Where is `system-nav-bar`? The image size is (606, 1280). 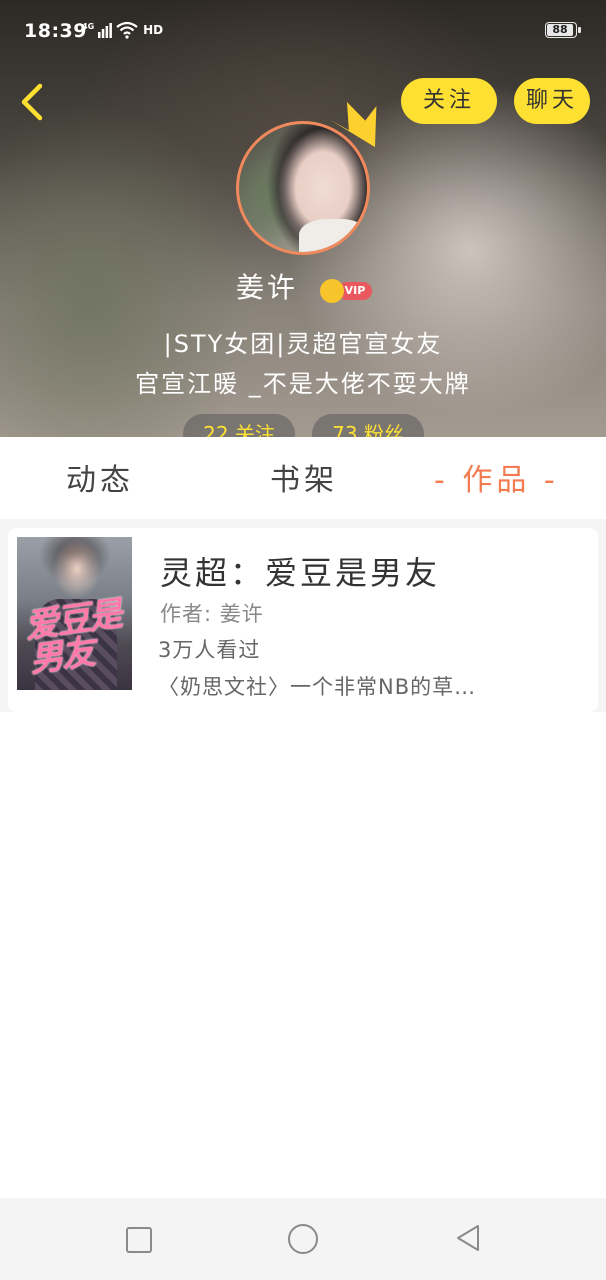
system-nav-bar is located at coordinates (303, 1239).